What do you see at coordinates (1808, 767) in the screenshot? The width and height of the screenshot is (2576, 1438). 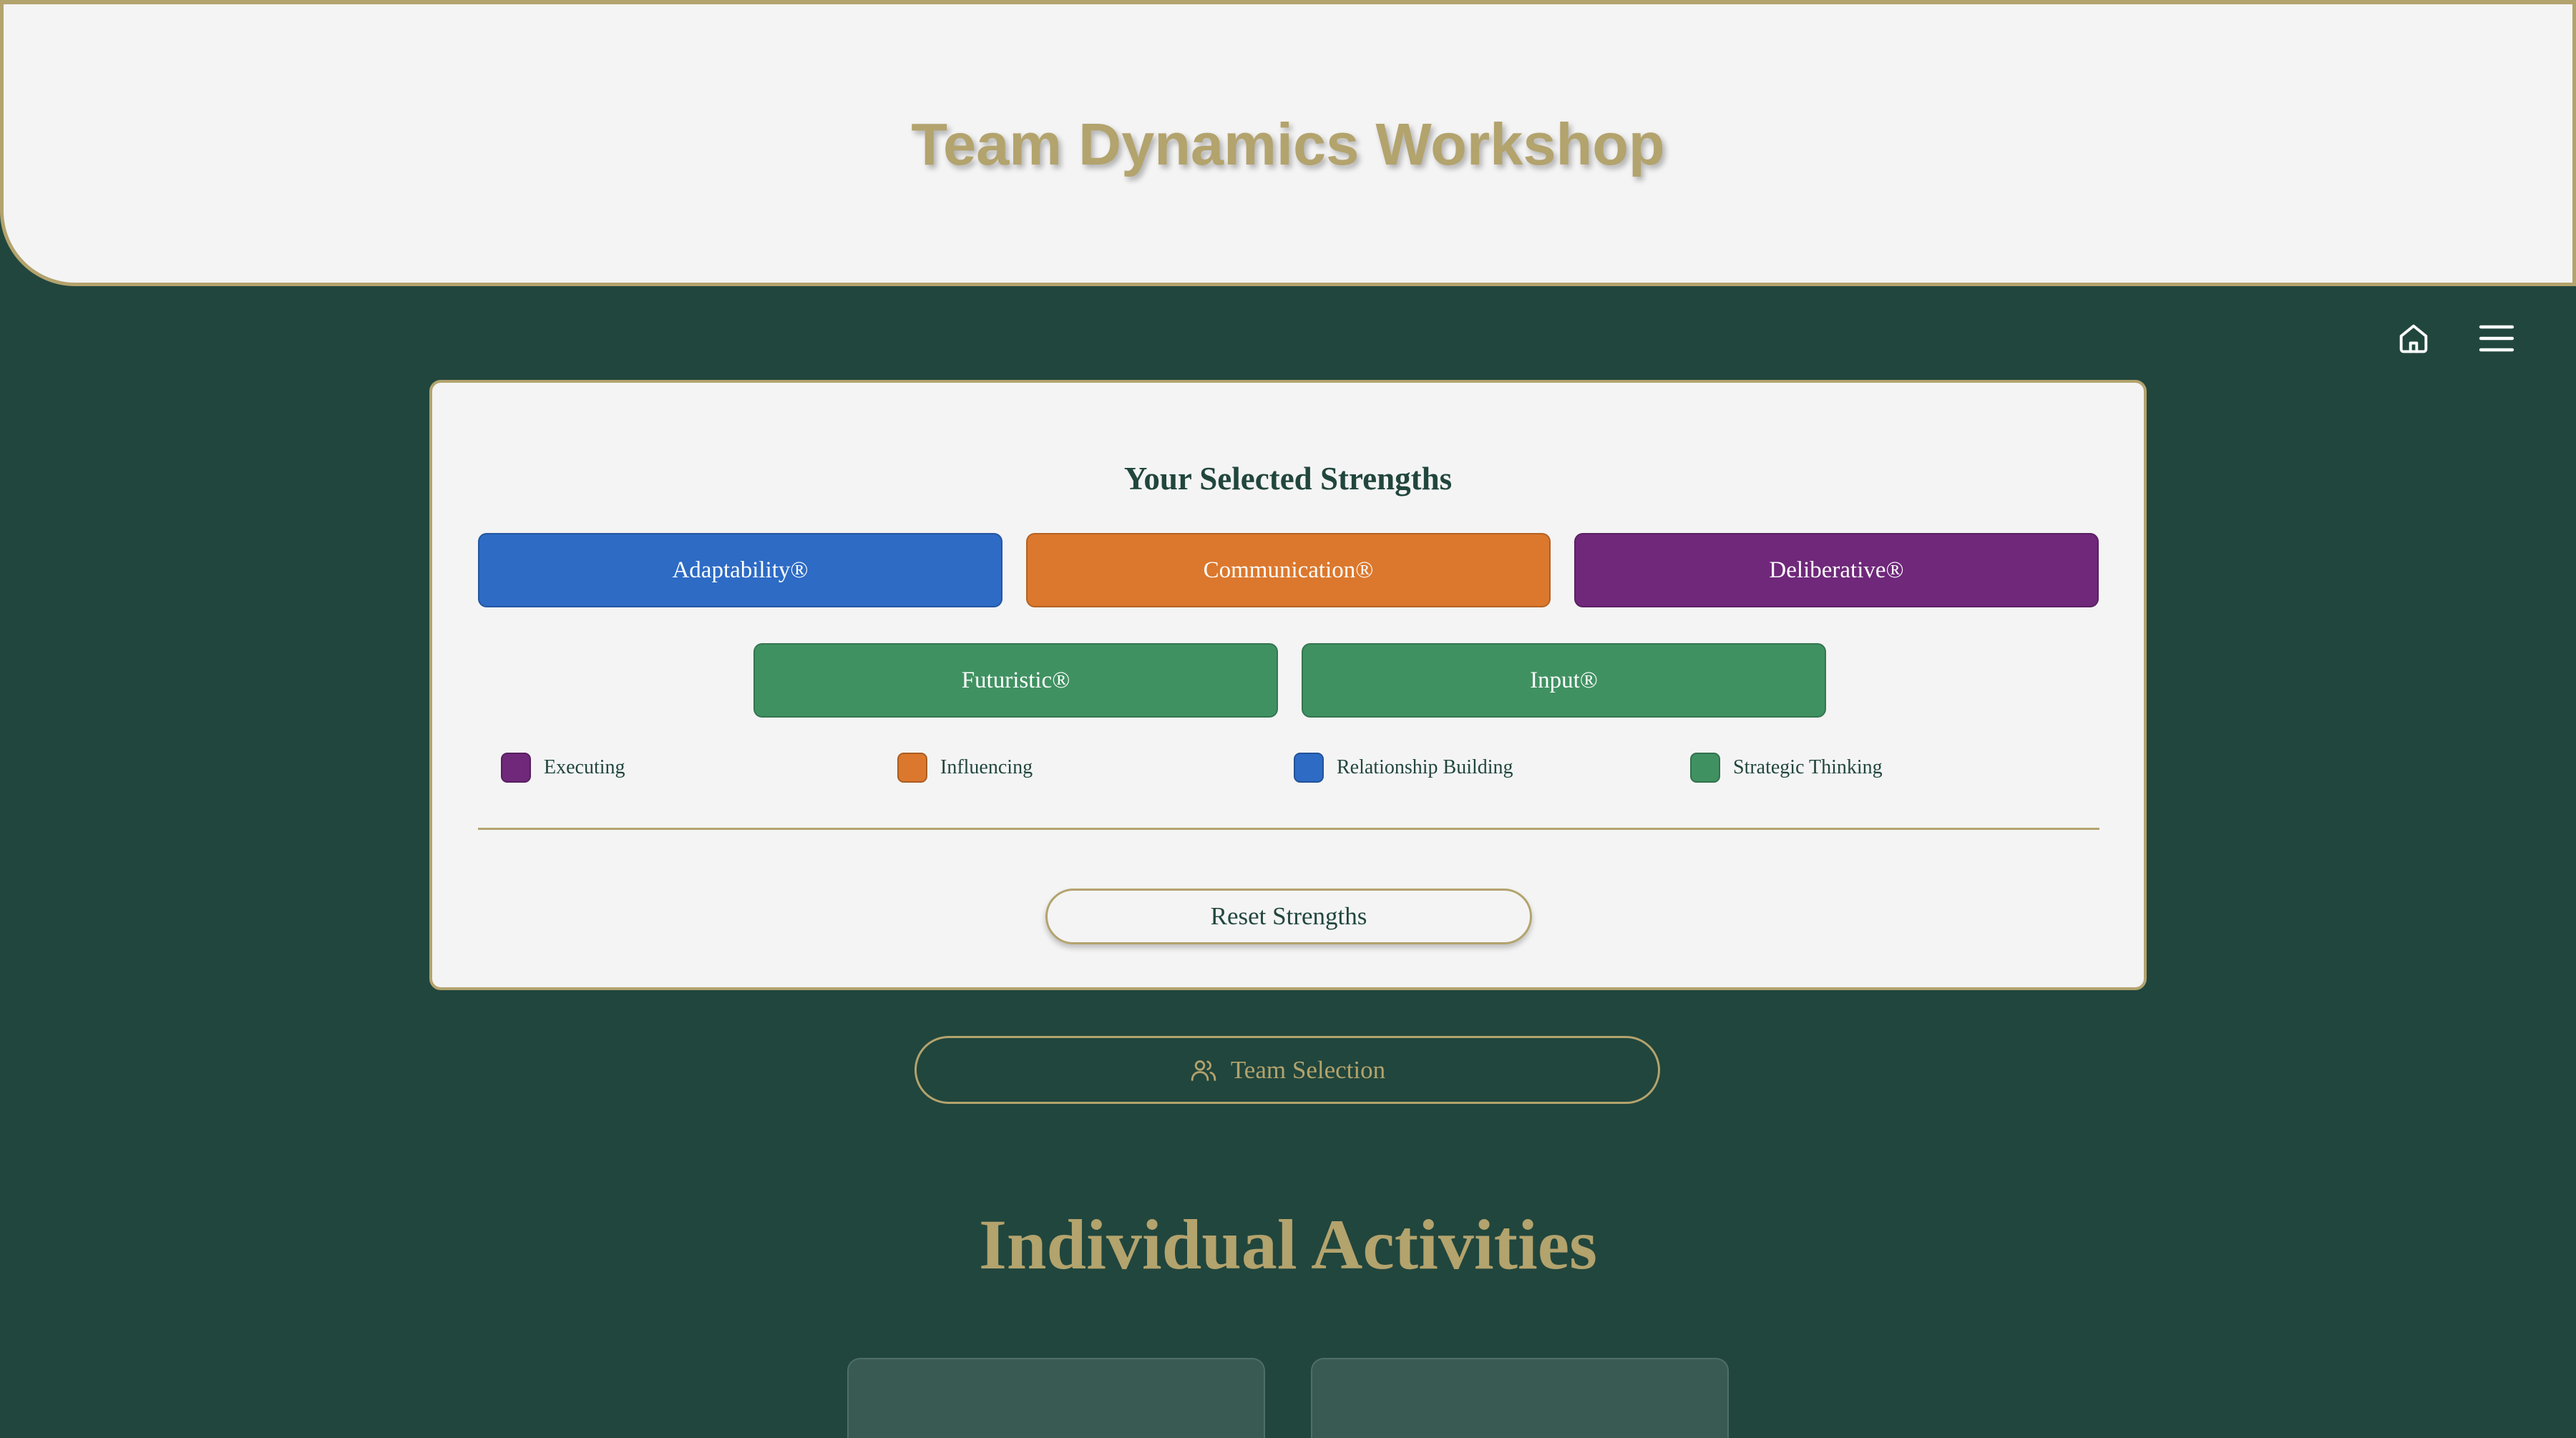 I see `legend-label: Strategic Thinking` at bounding box center [1808, 767].